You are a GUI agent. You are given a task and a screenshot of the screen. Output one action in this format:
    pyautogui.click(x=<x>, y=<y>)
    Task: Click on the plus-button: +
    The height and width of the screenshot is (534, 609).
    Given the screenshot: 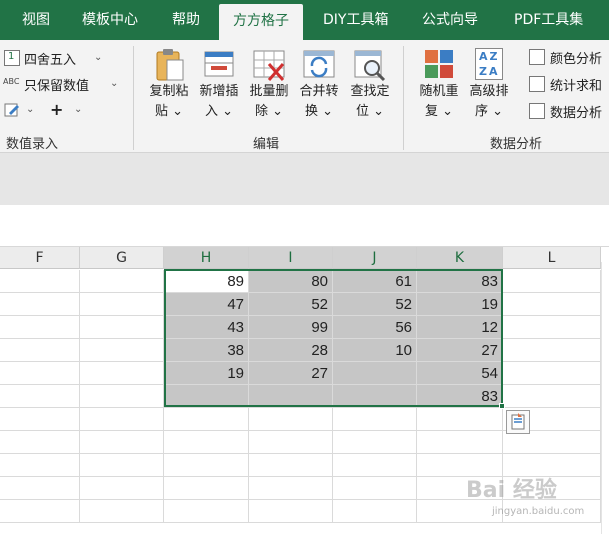 What is the action you would take?
    pyautogui.click(x=56, y=109)
    